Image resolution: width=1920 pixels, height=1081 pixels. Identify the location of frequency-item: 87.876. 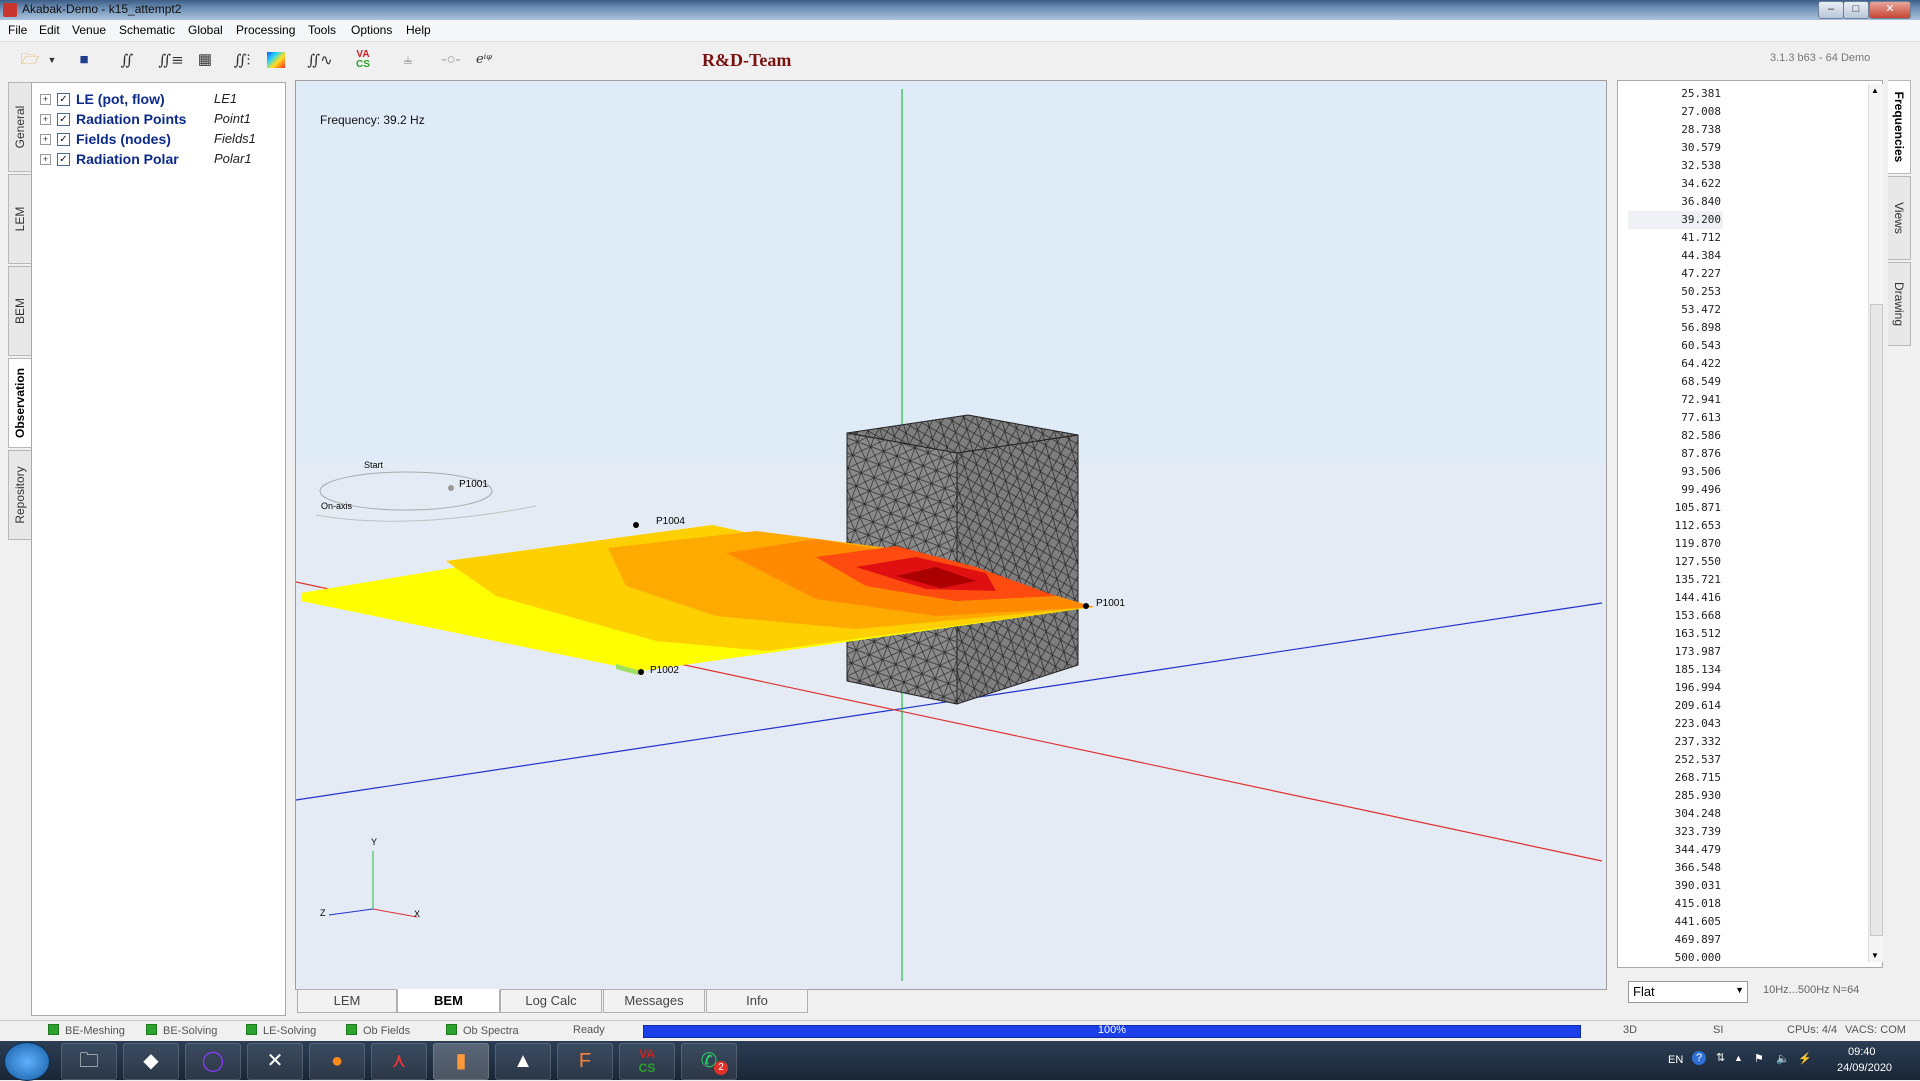
(1670, 454).